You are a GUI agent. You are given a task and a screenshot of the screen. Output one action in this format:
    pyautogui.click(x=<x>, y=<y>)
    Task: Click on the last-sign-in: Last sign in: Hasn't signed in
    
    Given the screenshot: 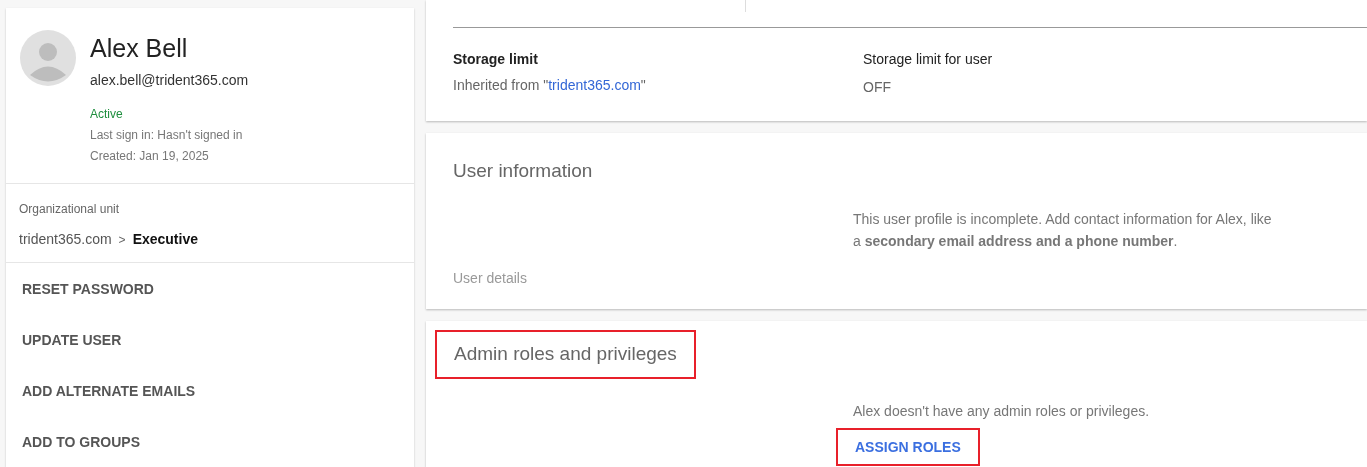 What is the action you would take?
    pyautogui.click(x=167, y=135)
    